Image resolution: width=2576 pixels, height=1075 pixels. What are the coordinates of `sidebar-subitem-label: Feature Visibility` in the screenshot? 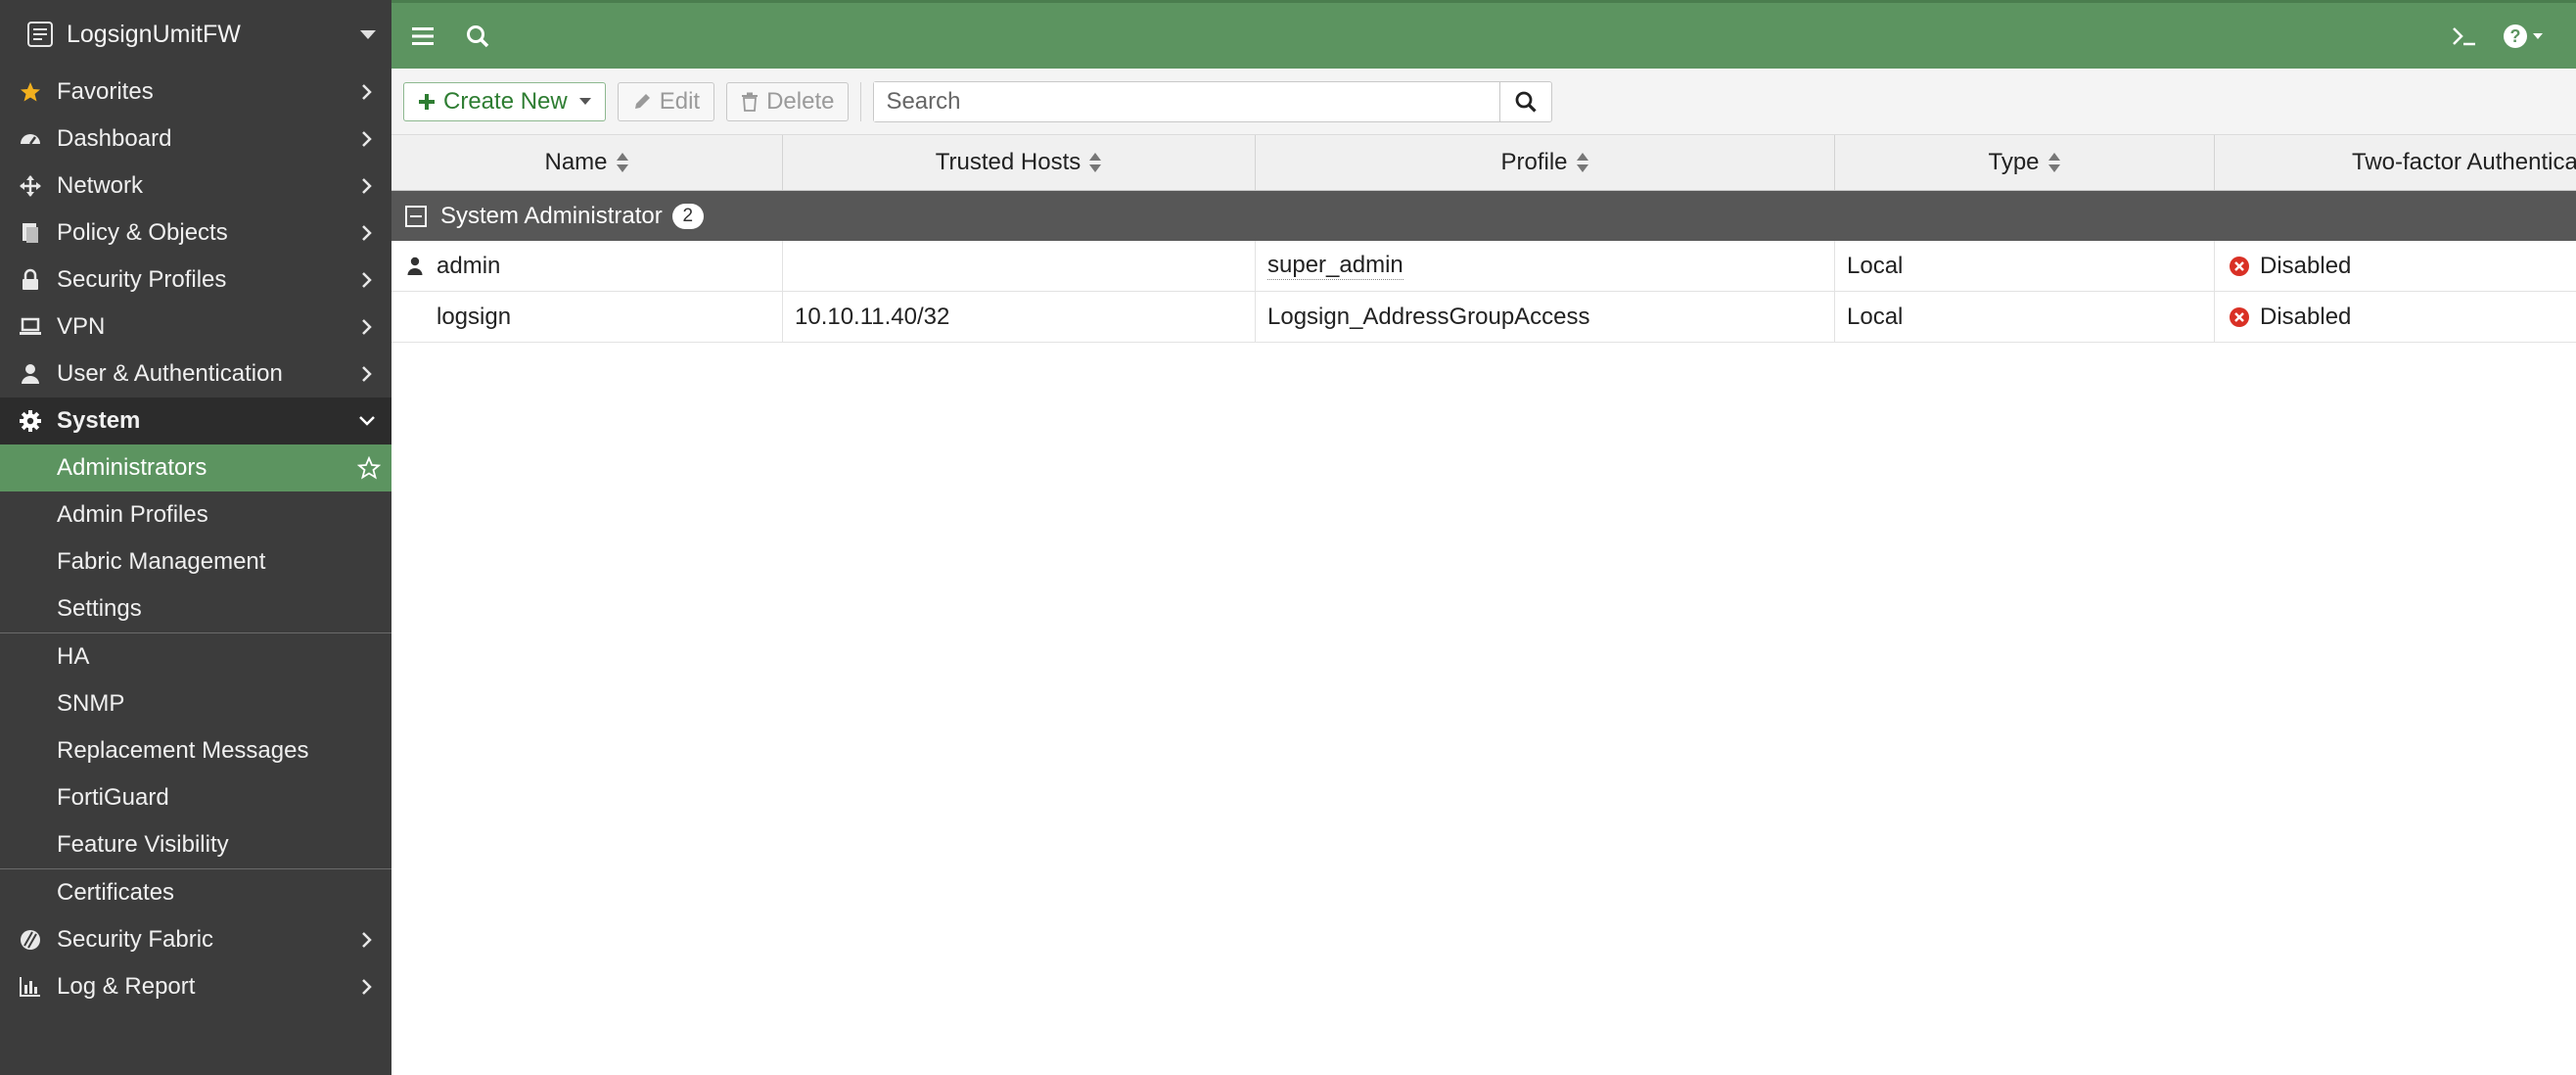 It's located at (143, 845).